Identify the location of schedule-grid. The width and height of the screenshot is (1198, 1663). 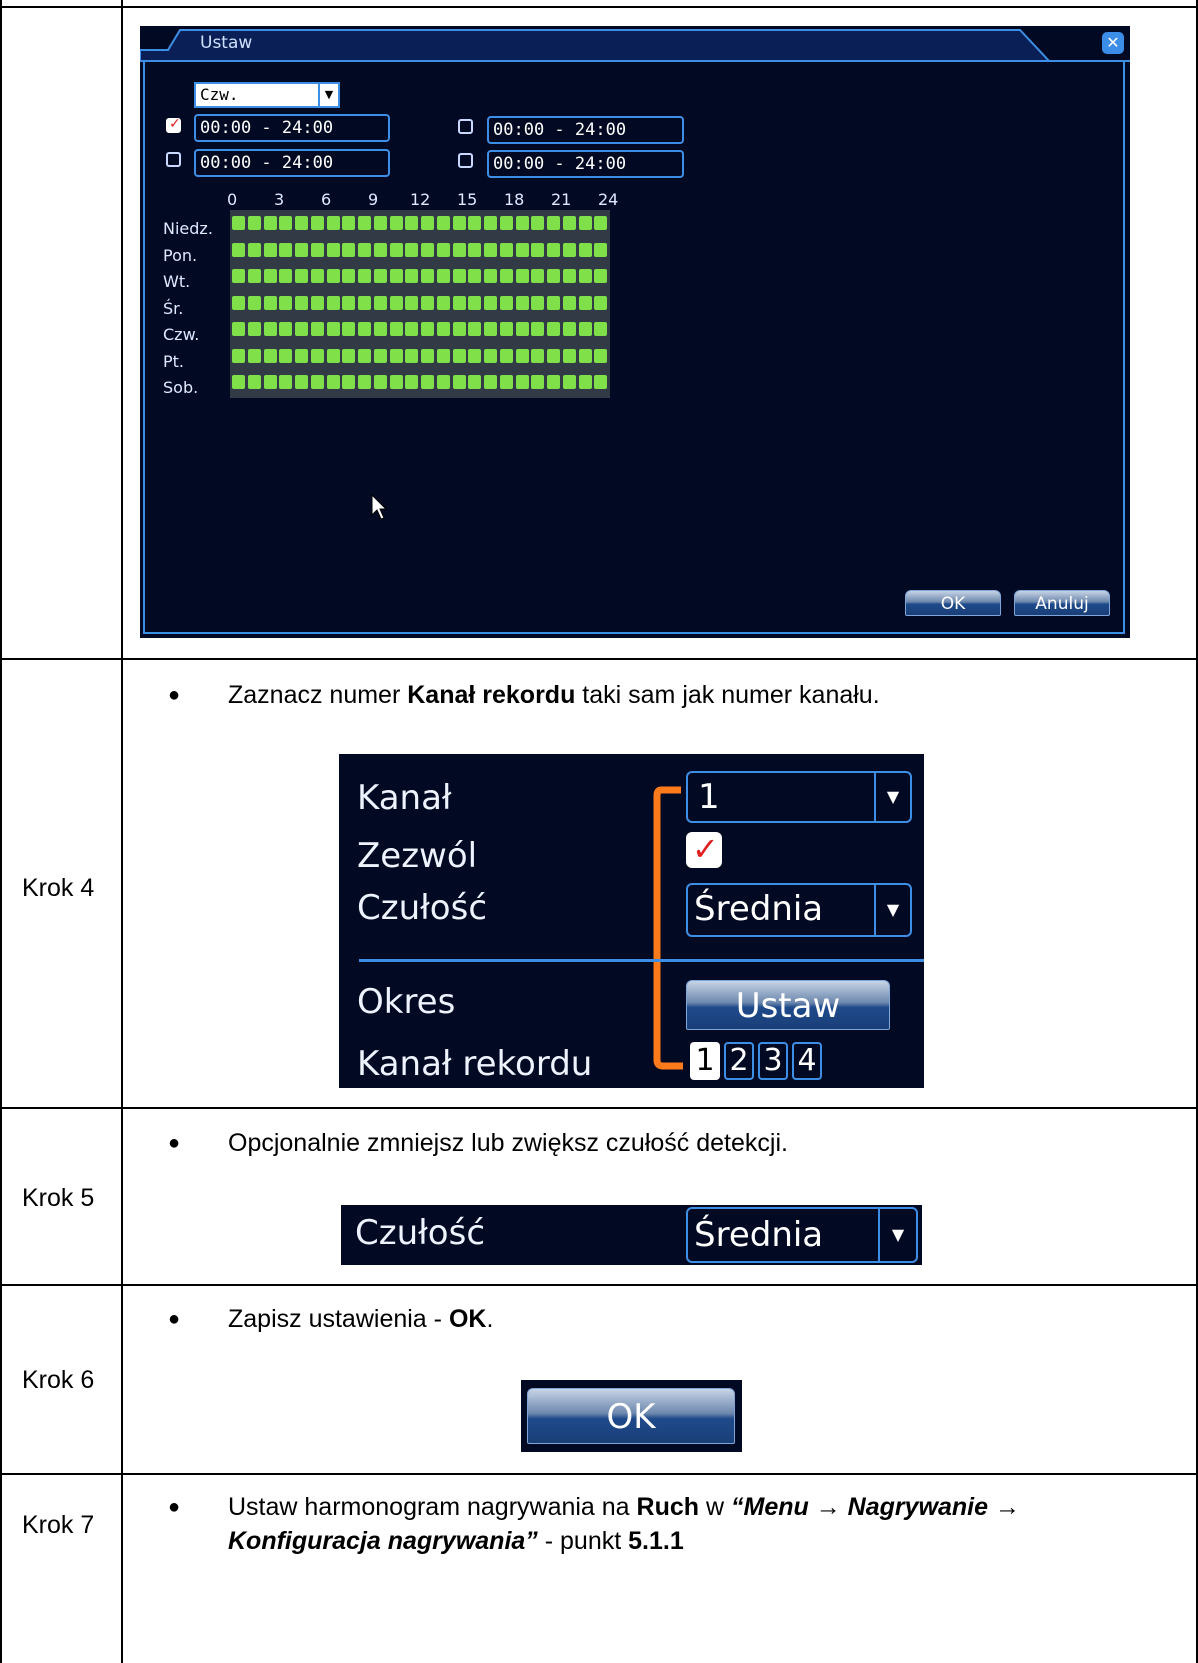
(420, 304).